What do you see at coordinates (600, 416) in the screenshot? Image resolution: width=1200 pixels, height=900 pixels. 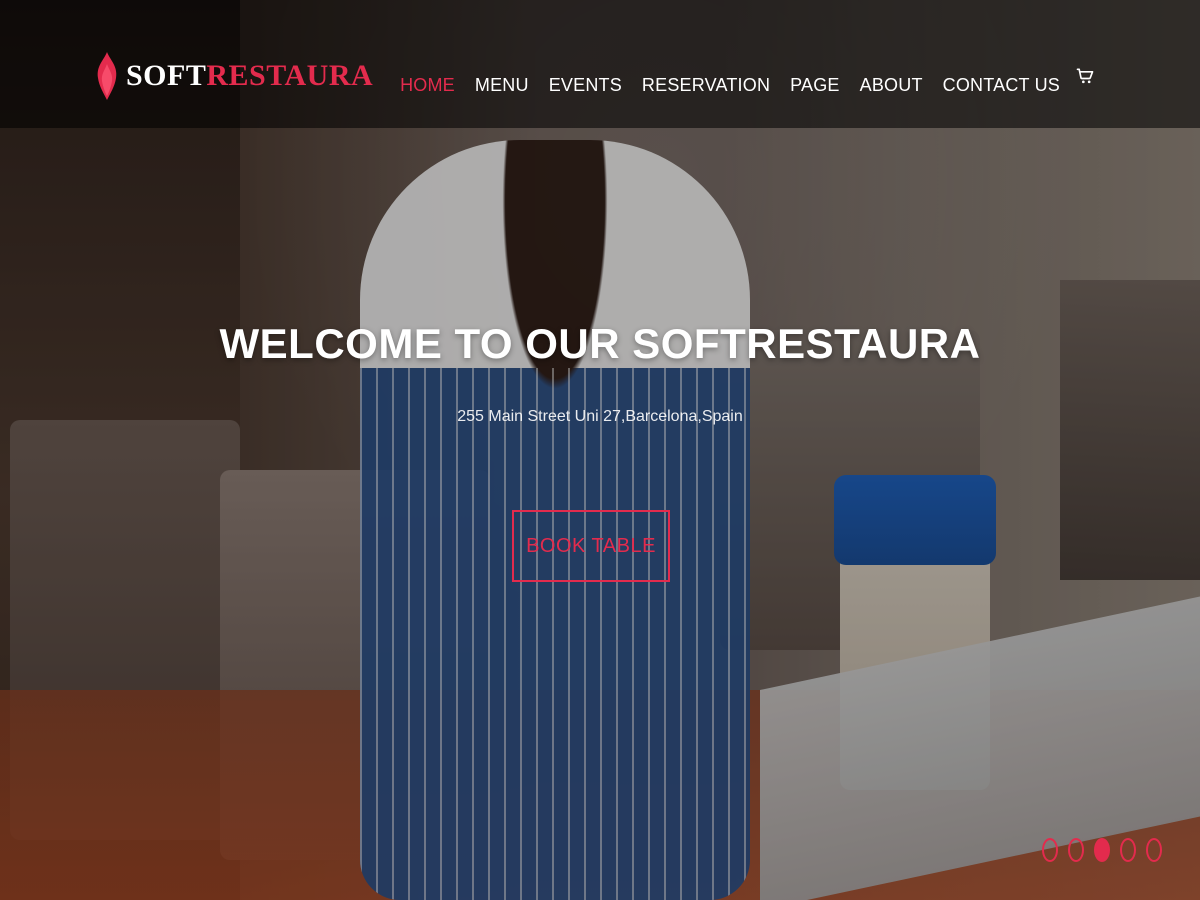 I see `hero-address: 255 Main Street Uni 27,Barcelona,Spain` at bounding box center [600, 416].